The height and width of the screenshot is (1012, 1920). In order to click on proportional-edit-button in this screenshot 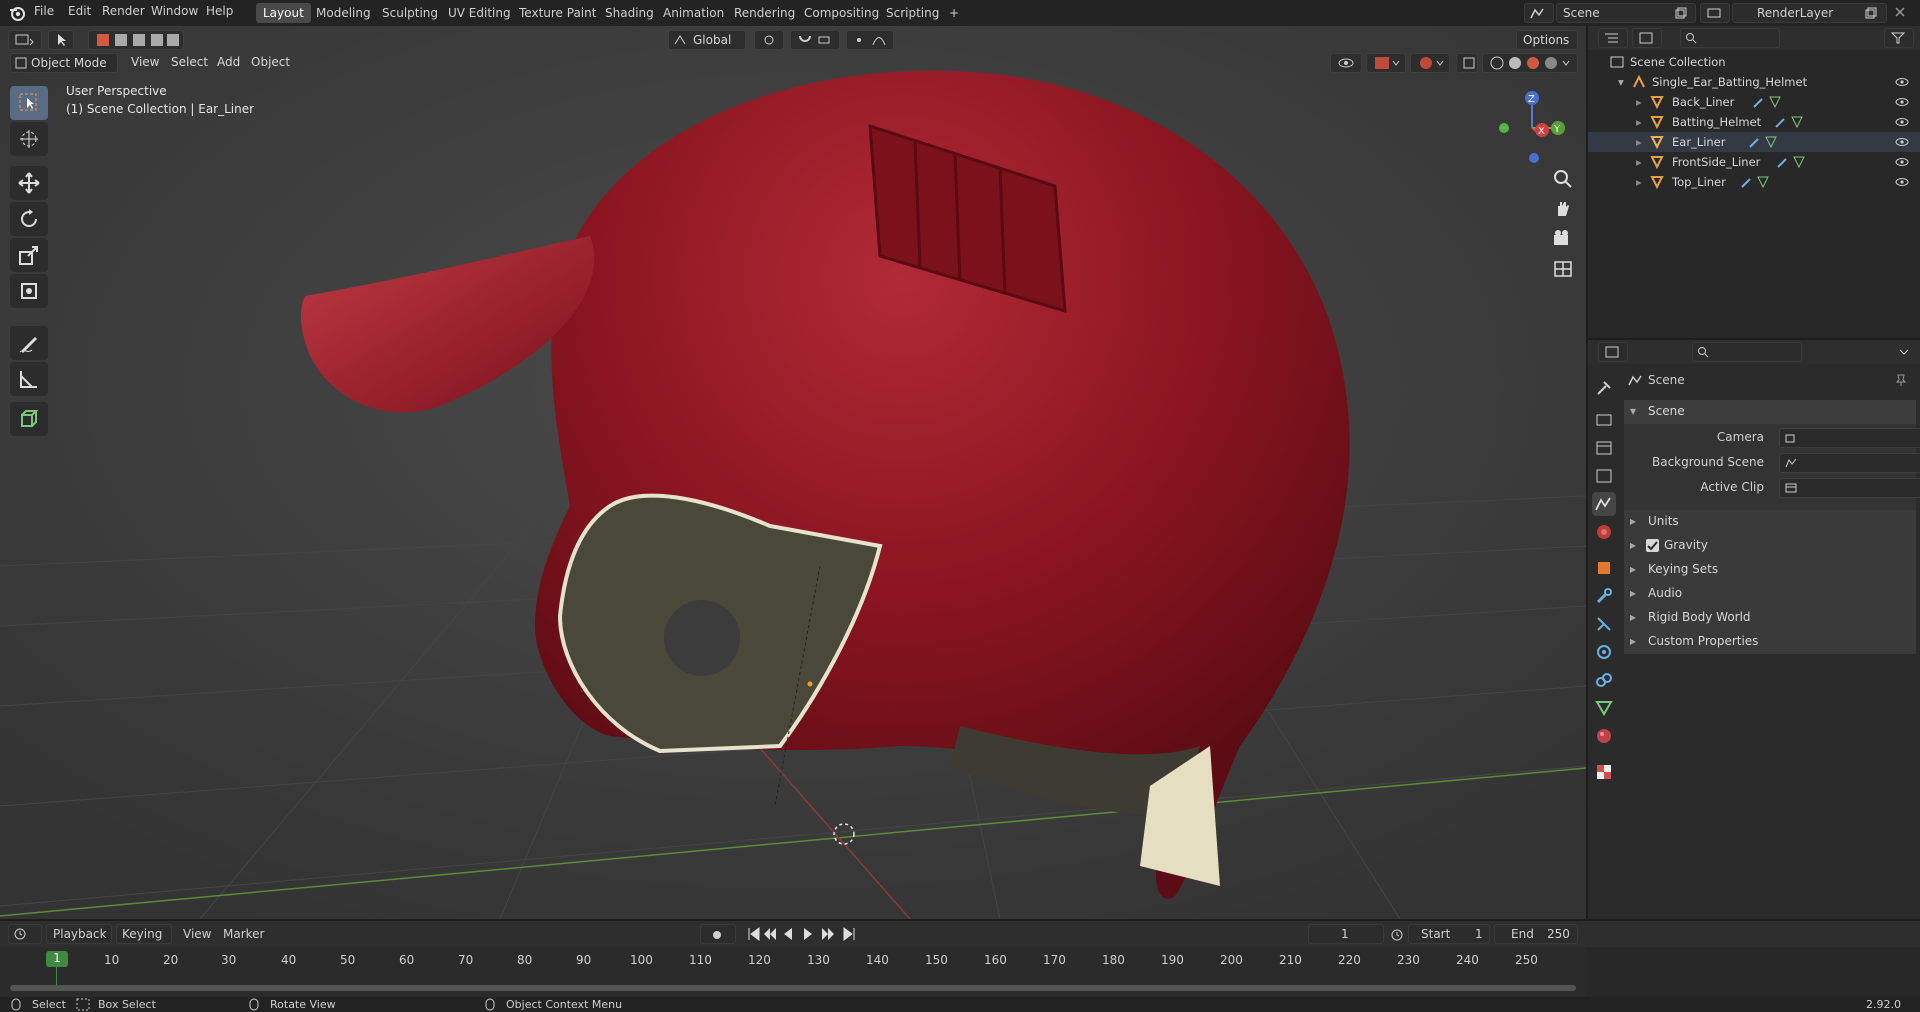, I will do `click(870, 40)`.